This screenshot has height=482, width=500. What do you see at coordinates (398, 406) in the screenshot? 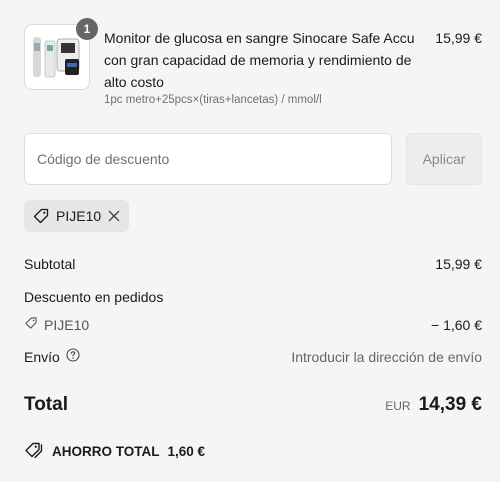
I see `currency-code: EUR` at bounding box center [398, 406].